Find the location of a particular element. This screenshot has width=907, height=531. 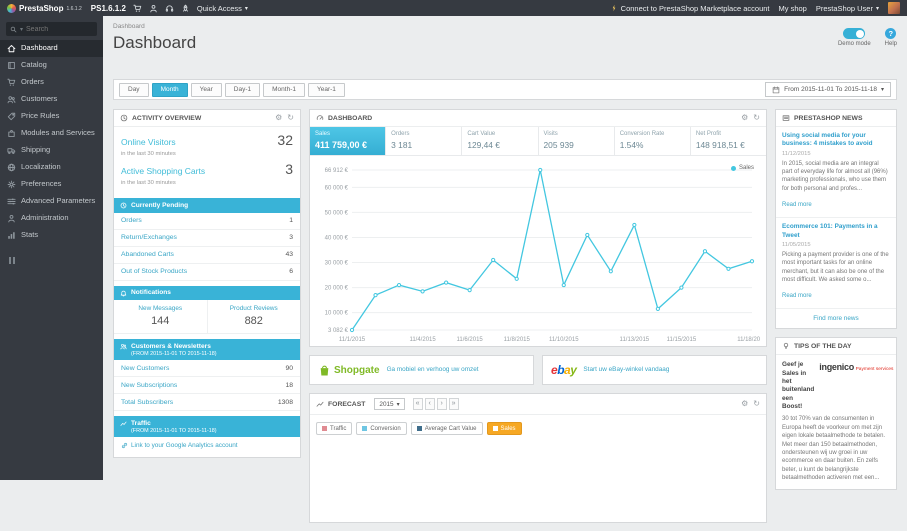

filter-day-1-button: Day-1 is located at coordinates (242, 90).